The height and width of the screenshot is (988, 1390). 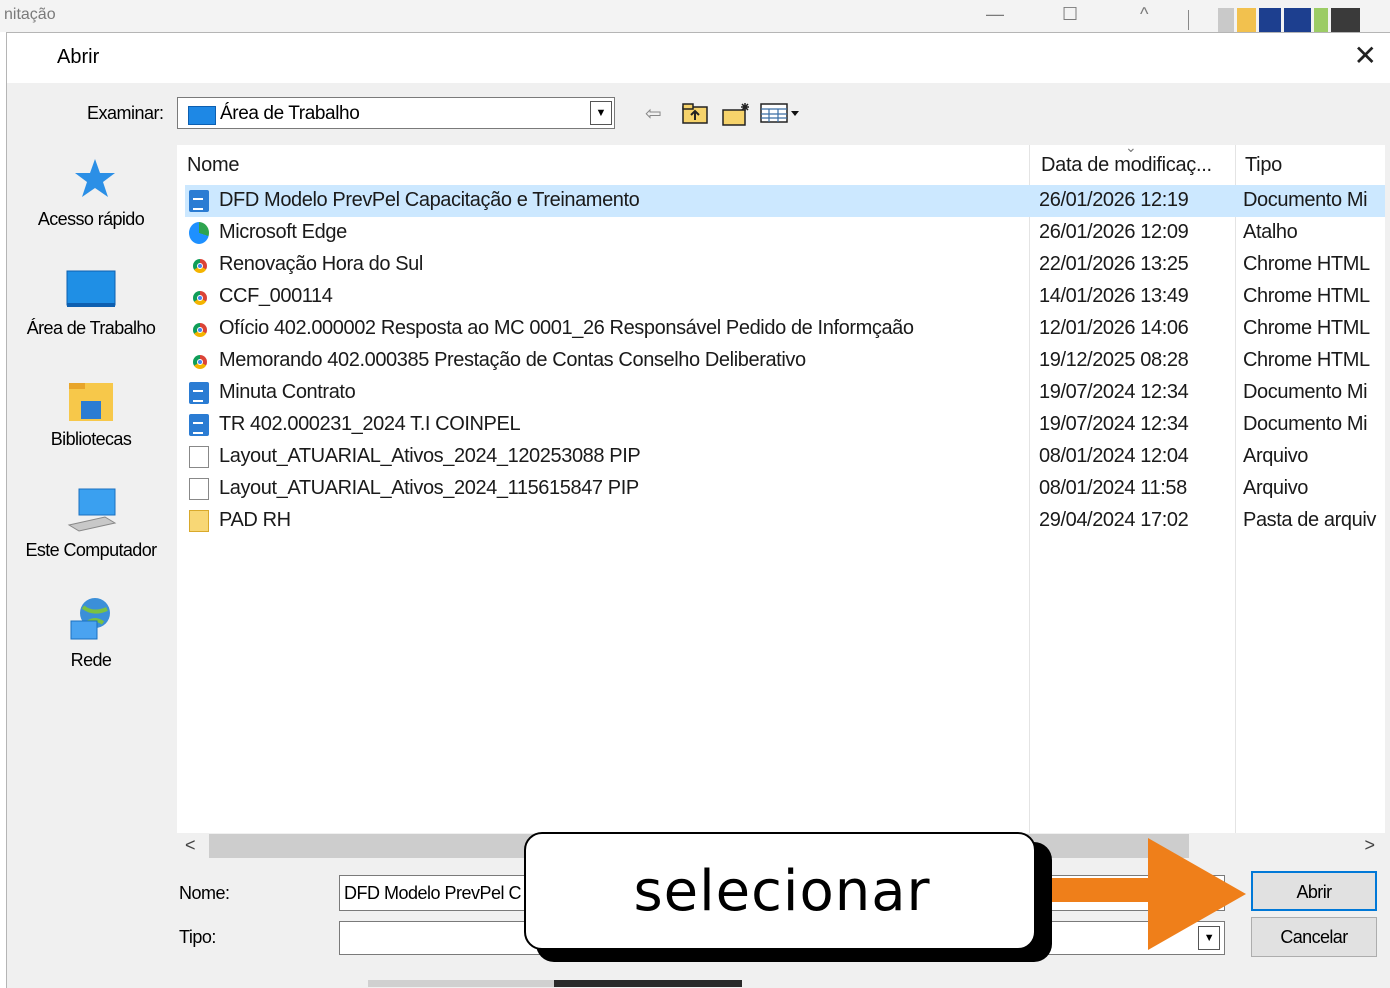 What do you see at coordinates (213, 165) in the screenshot?
I see `column-header-name: Nome` at bounding box center [213, 165].